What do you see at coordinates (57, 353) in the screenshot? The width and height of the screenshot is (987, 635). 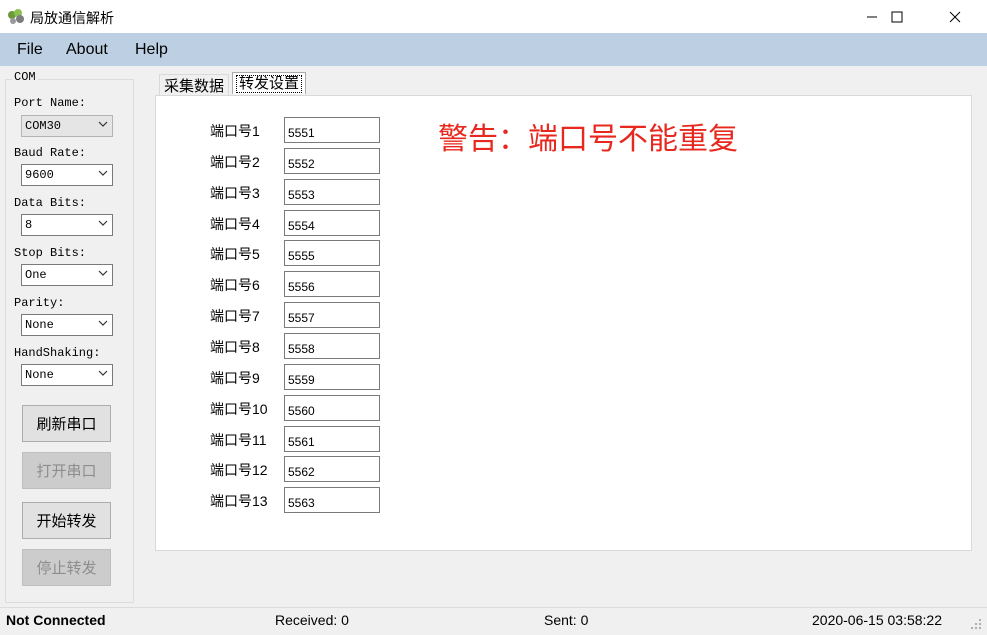 I see `handshaking-label: HandShaking:` at bounding box center [57, 353].